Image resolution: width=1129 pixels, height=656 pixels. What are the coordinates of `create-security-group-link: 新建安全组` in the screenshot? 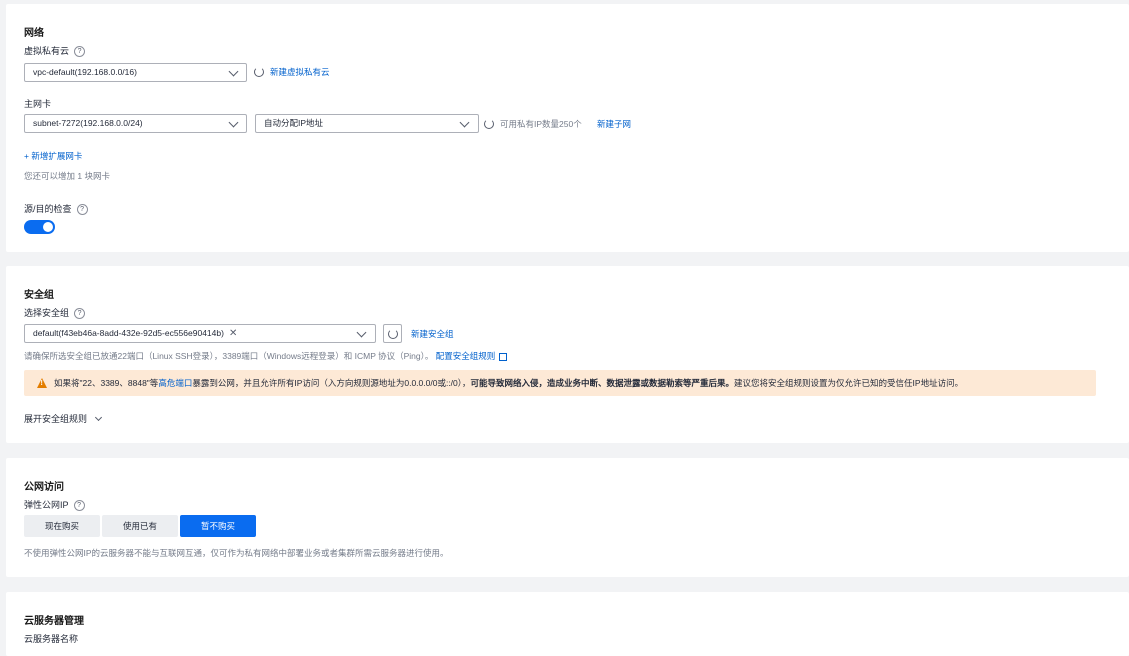 It's located at (432, 334).